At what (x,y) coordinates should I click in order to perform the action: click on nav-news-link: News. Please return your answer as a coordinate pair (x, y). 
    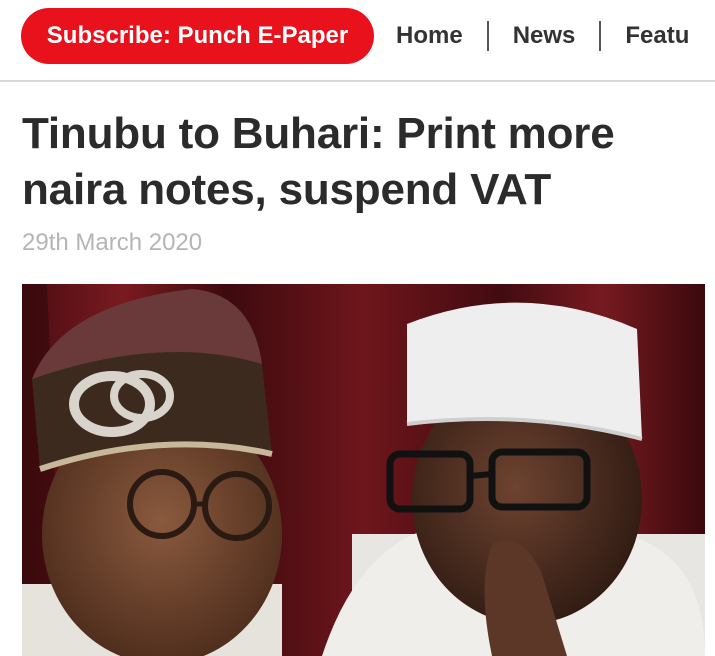
    Looking at the image, I should click on (544, 36).